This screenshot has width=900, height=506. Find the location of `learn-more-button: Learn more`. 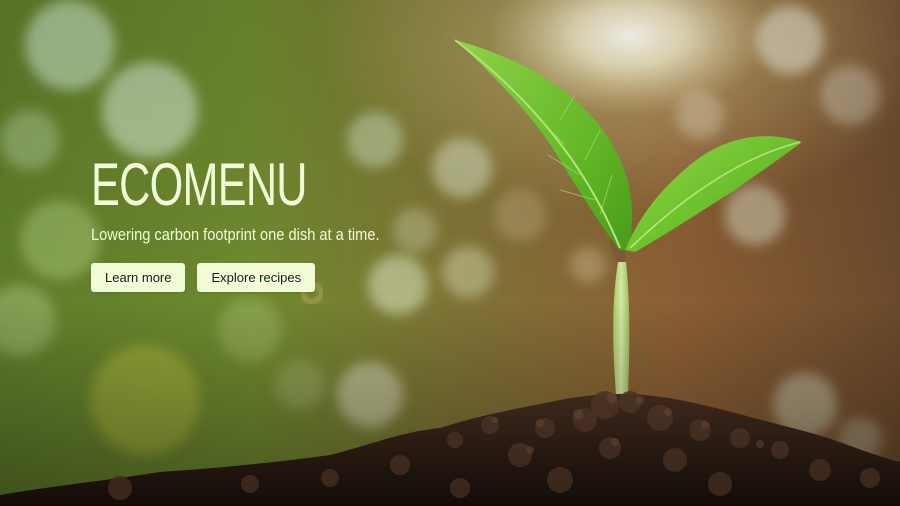

learn-more-button: Learn more is located at coordinates (138, 277).